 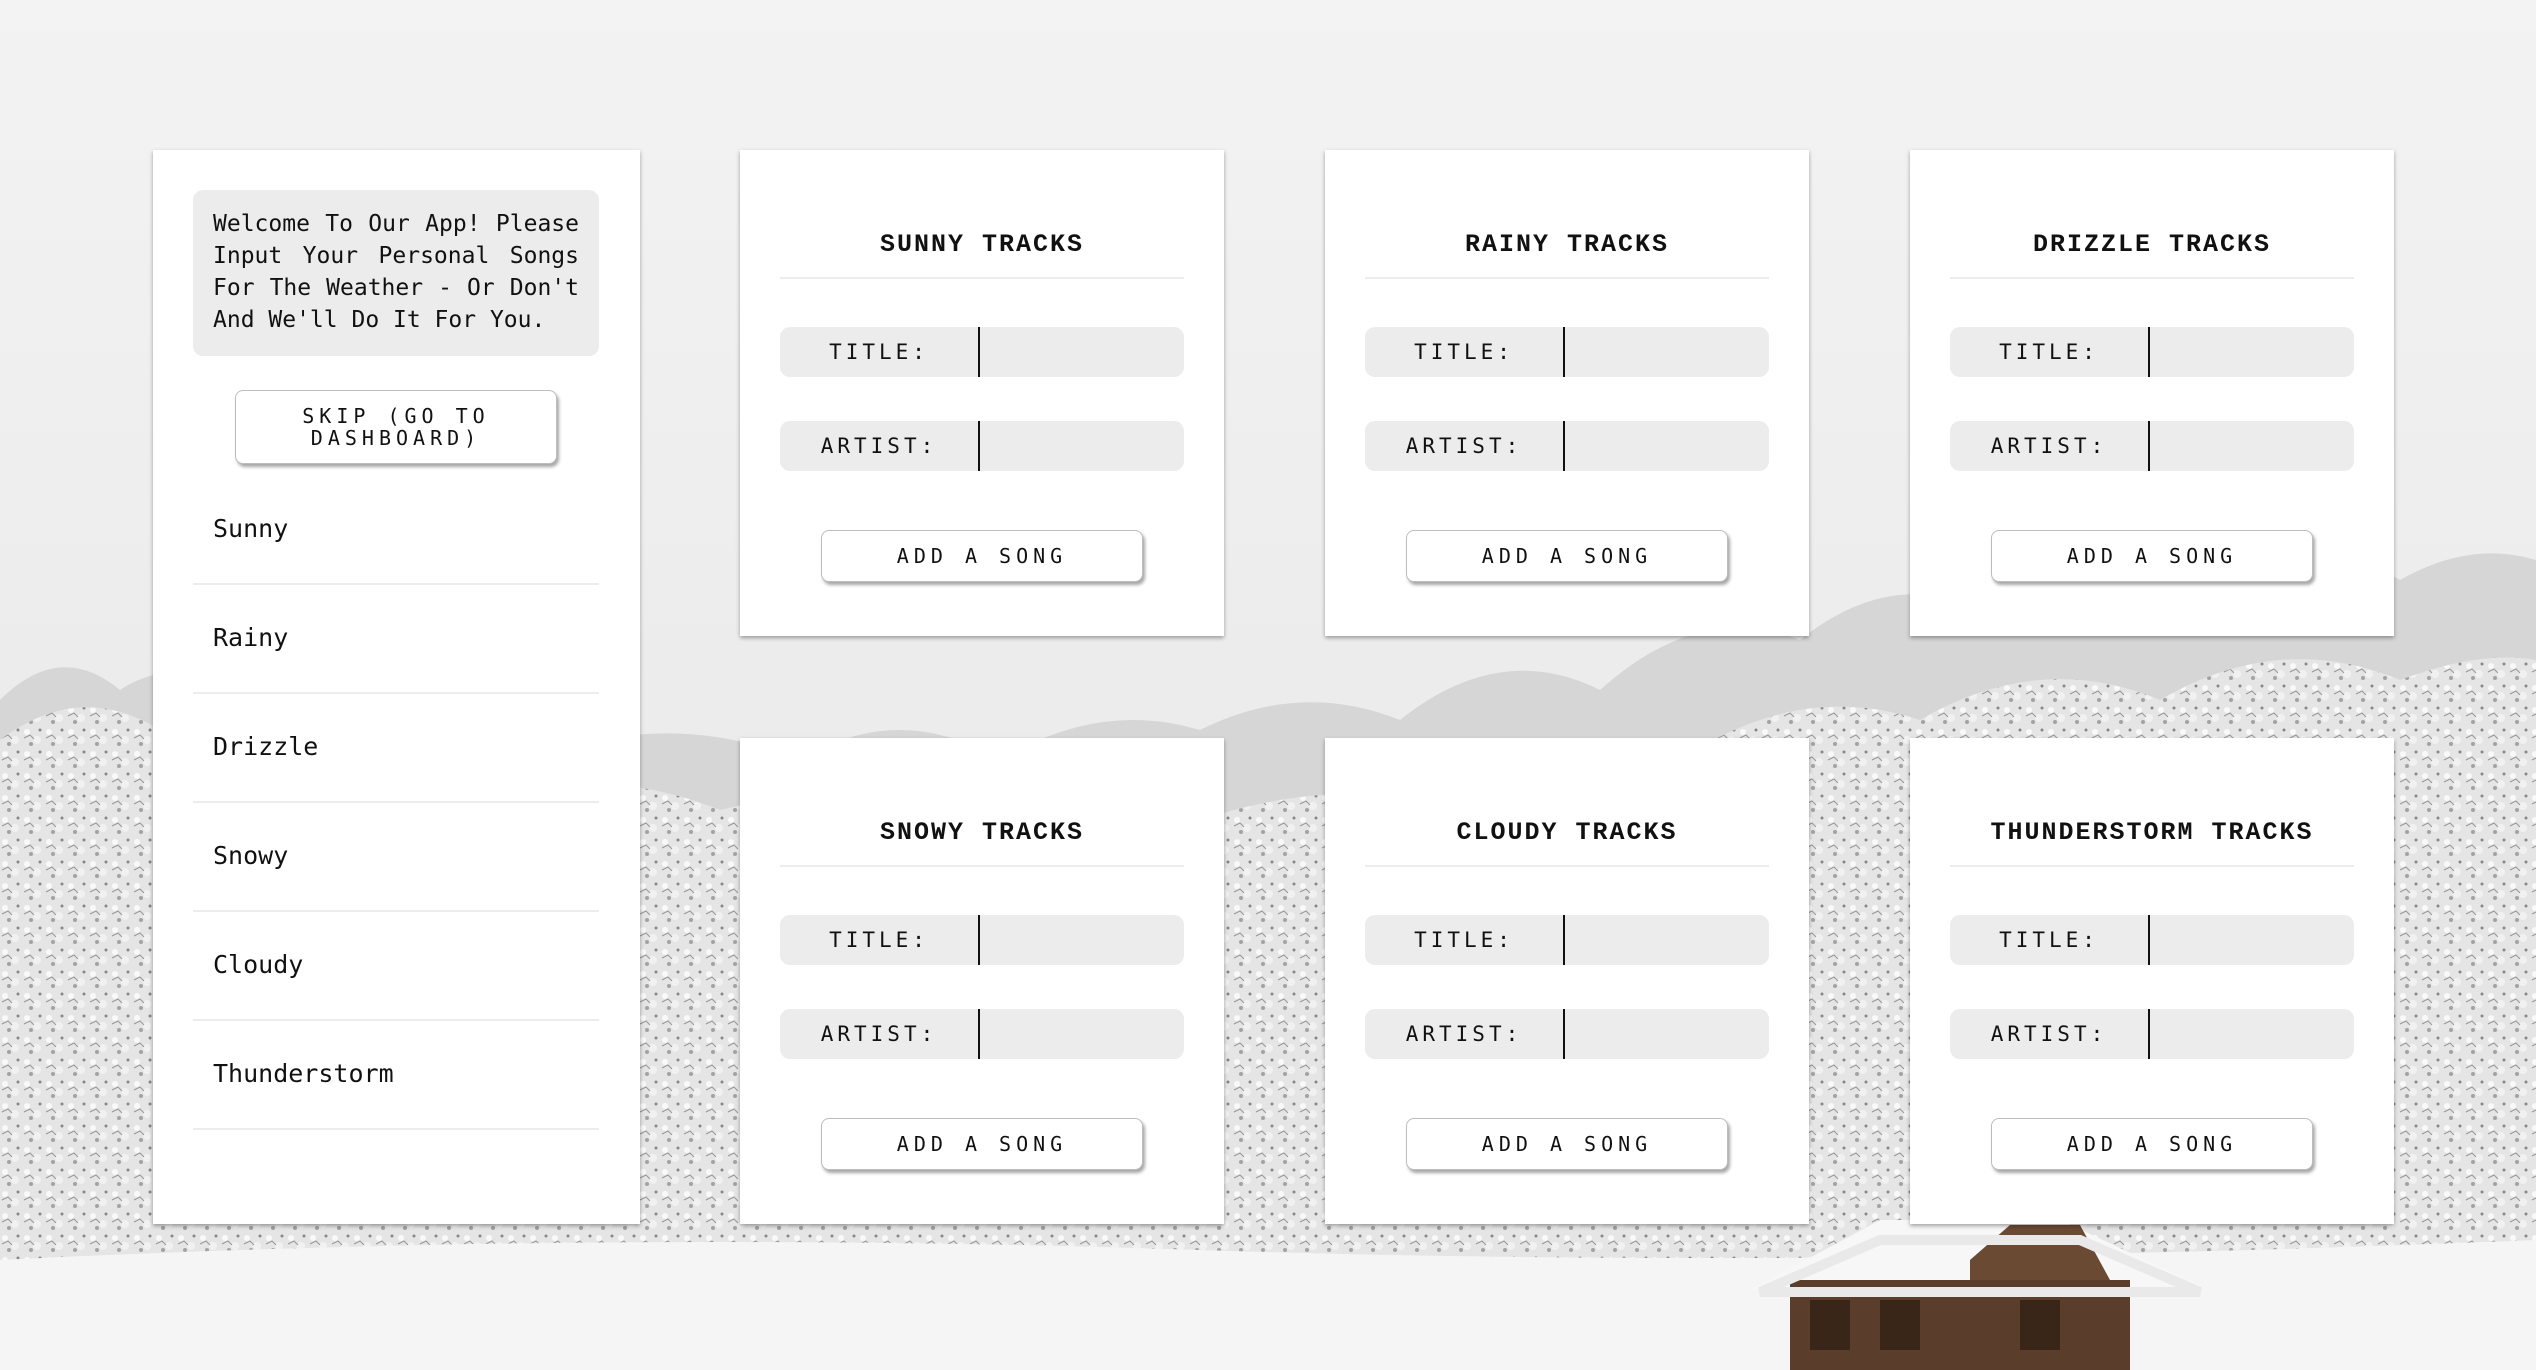 What do you see at coordinates (2251, 446) in the screenshot?
I see `drizzle-artist-input` at bounding box center [2251, 446].